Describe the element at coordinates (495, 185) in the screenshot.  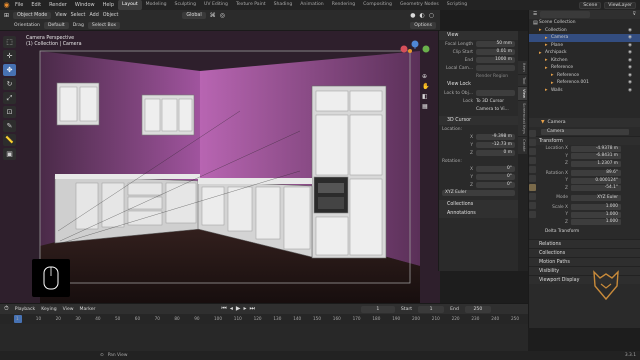
I see `cursor-rot-z-field: 0°` at that location.